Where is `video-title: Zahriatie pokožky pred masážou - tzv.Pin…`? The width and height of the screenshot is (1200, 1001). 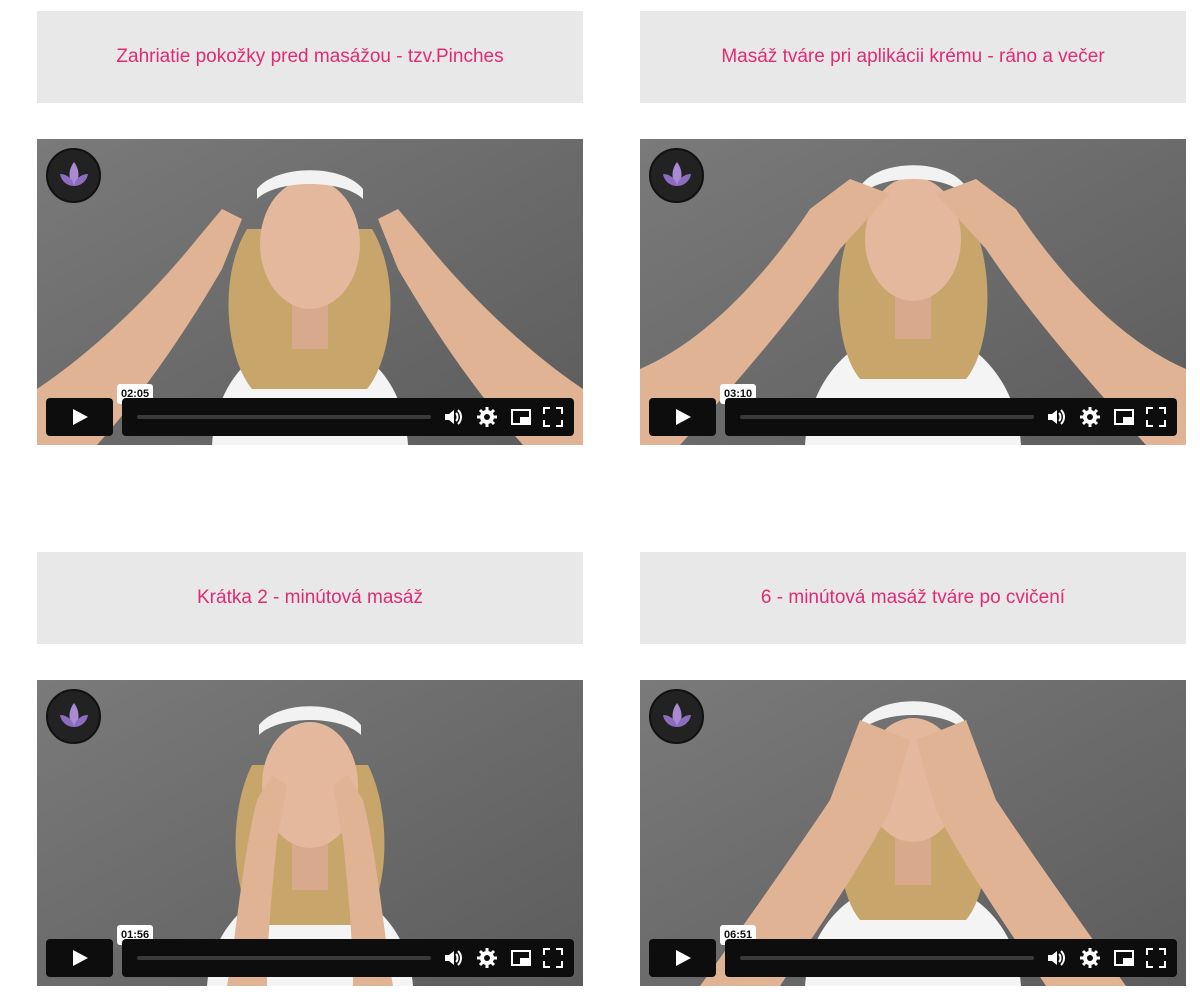 video-title: Zahriatie pokožky pred masážou - tzv.Pin… is located at coordinates (310, 56).